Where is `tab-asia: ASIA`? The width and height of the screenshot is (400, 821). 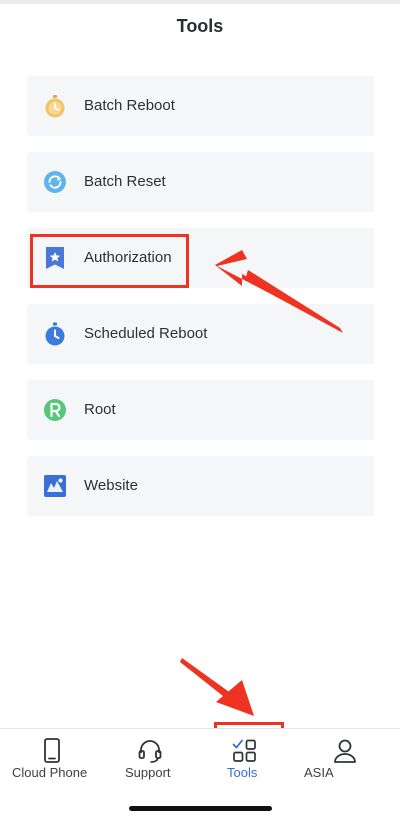 tab-asia: ASIA is located at coordinates (345, 759).